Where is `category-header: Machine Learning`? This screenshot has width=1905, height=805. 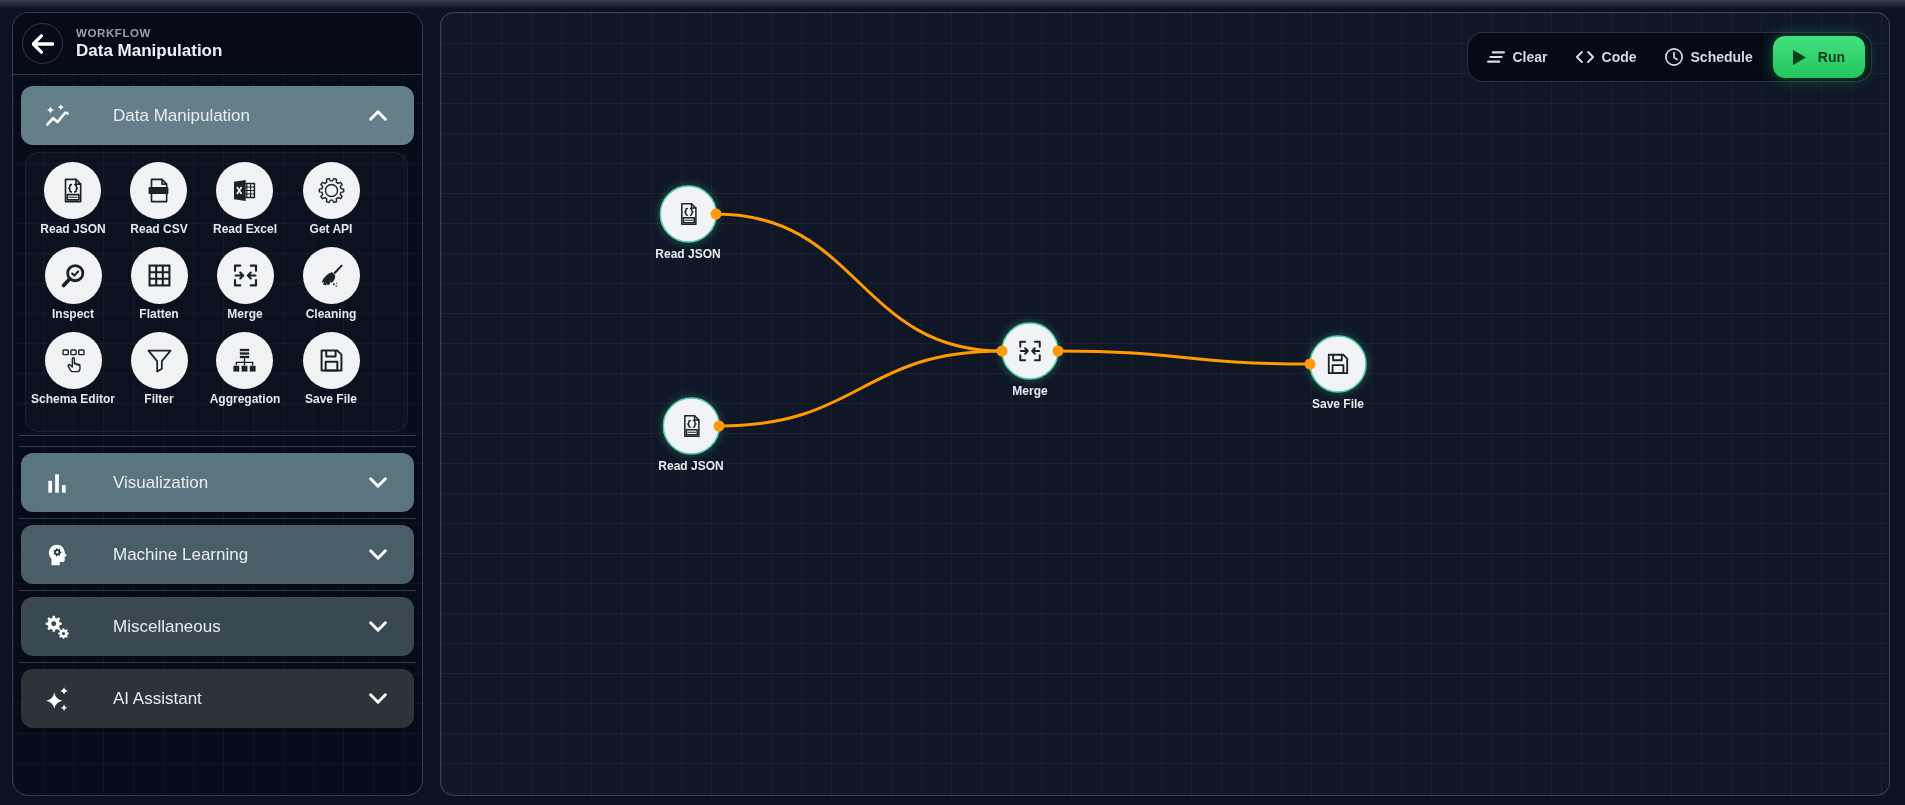 category-header: Machine Learning is located at coordinates (217, 554).